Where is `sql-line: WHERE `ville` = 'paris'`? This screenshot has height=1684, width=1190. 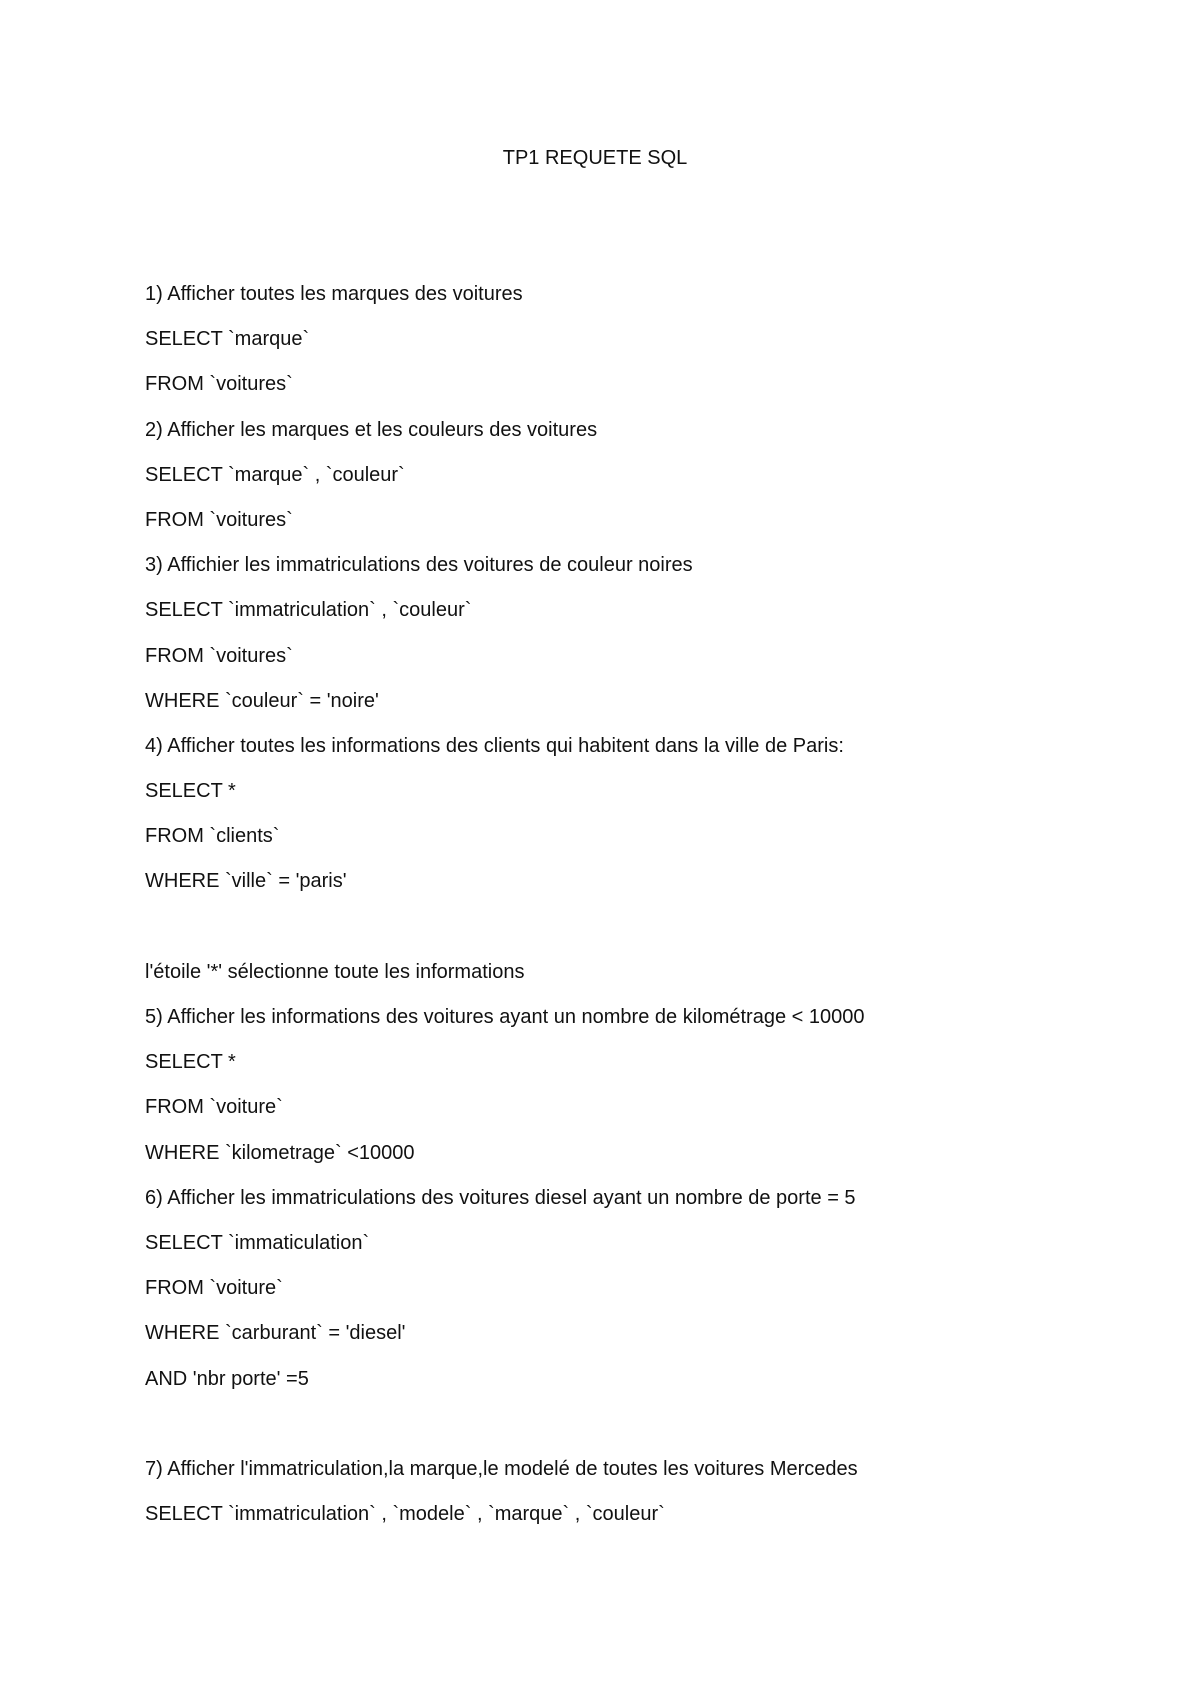
sql-line: WHERE `ville` = 'paris' is located at coordinates (246, 881).